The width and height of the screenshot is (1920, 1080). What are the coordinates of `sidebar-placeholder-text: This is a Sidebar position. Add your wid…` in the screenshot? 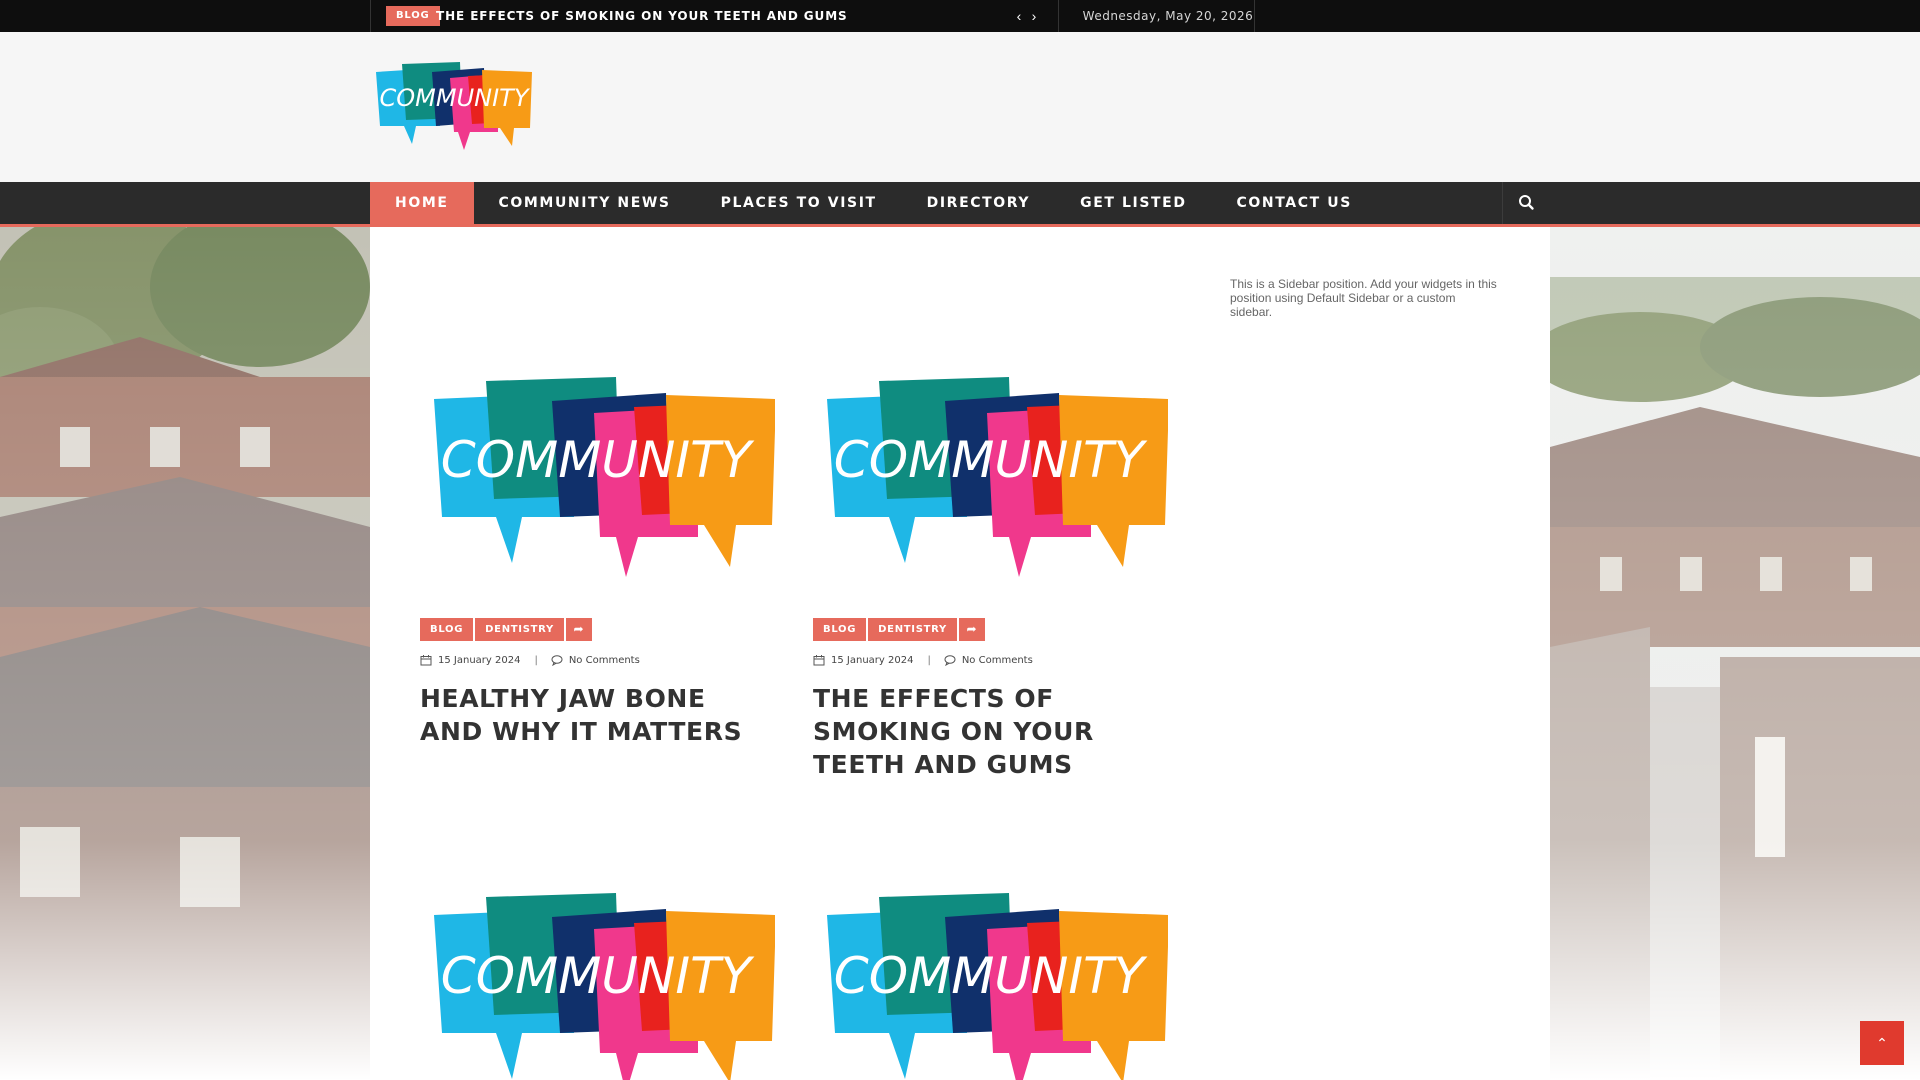 It's located at (1363, 298).